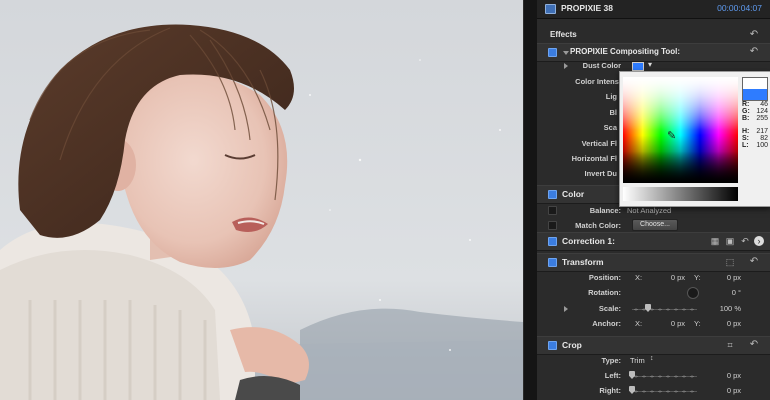 This screenshot has width=770, height=400. What do you see at coordinates (697, 277) in the screenshot?
I see `position-y-label: Y:` at bounding box center [697, 277].